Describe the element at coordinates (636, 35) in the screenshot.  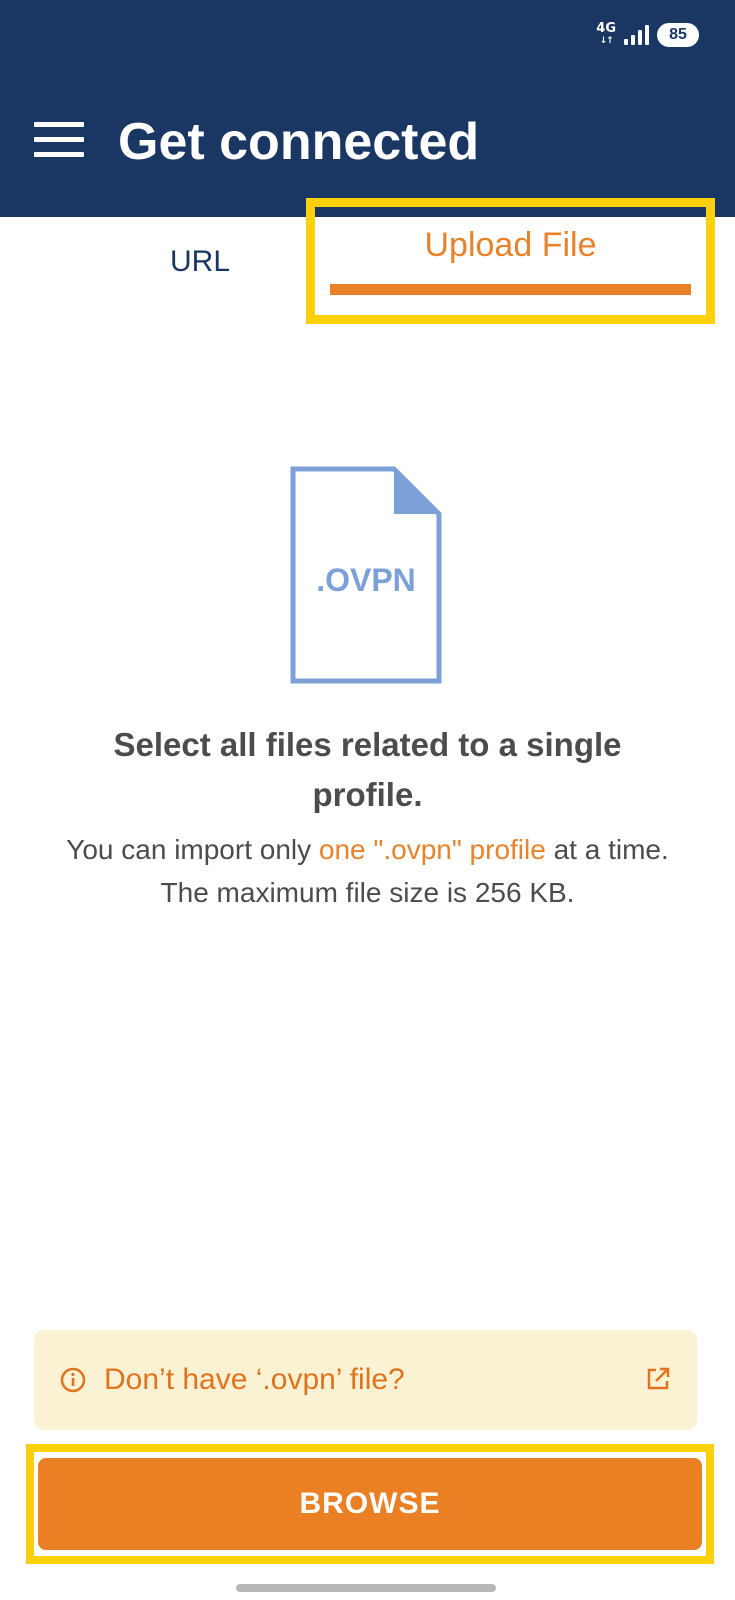
I see `signal-icon` at that location.